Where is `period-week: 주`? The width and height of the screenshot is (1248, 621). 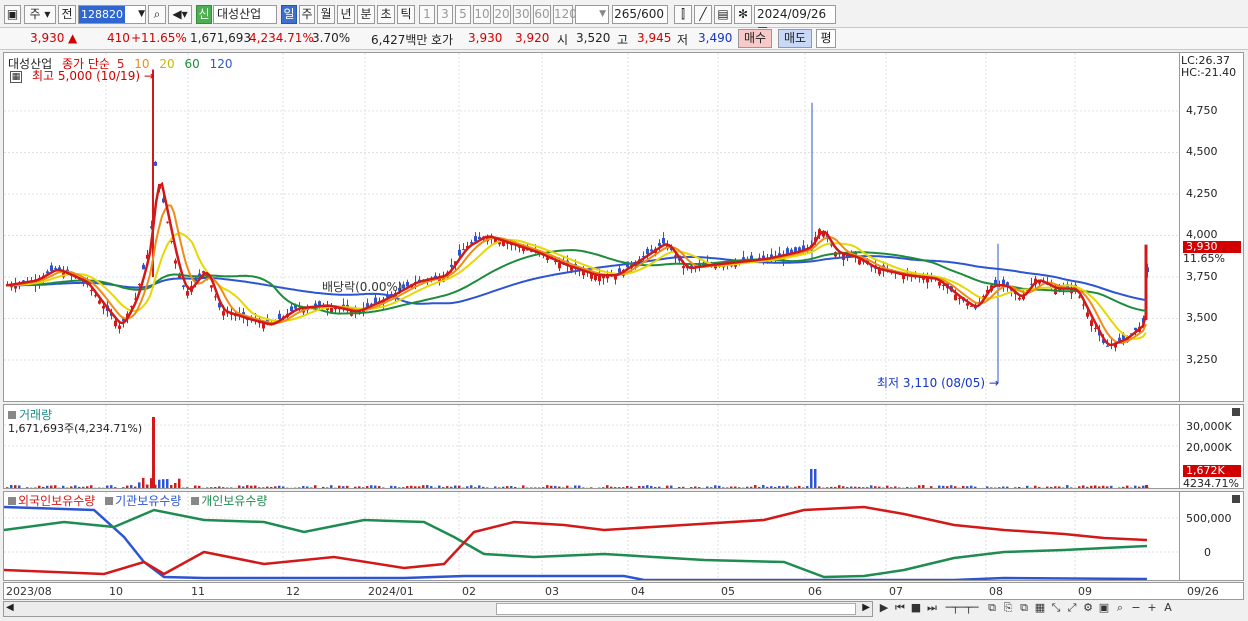 period-week: 주 is located at coordinates (307, 14).